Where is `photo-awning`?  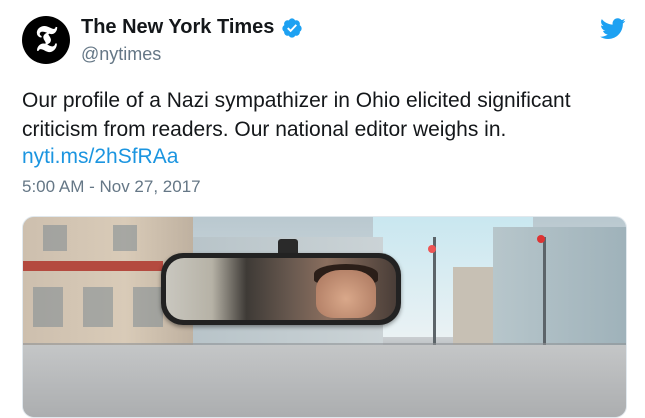
photo-awning is located at coordinates (93, 266).